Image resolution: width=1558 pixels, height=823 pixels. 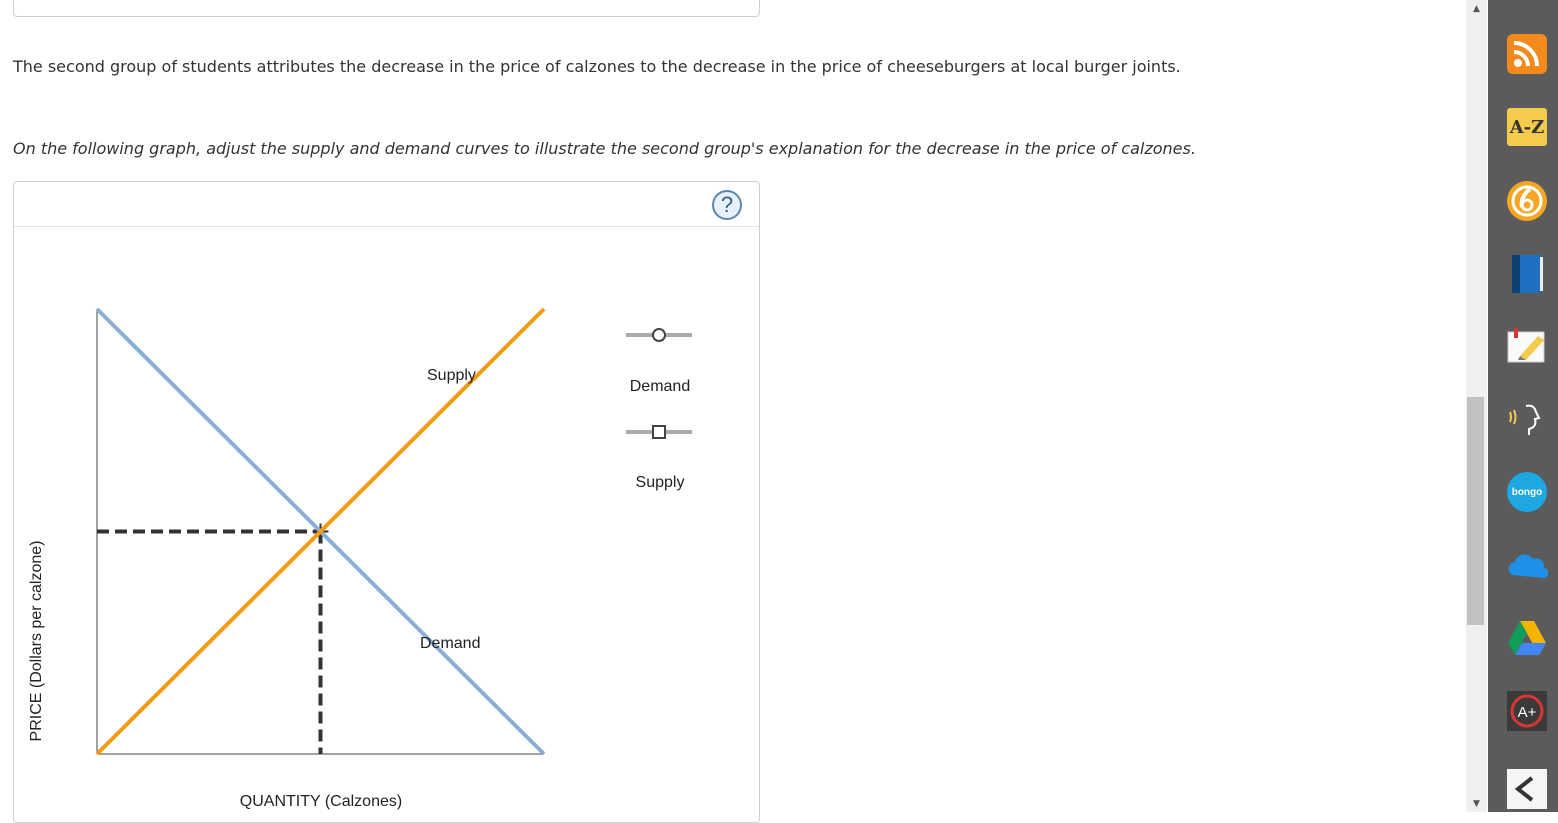 I want to click on demand-curve-label: Demand, so click(x=450, y=643).